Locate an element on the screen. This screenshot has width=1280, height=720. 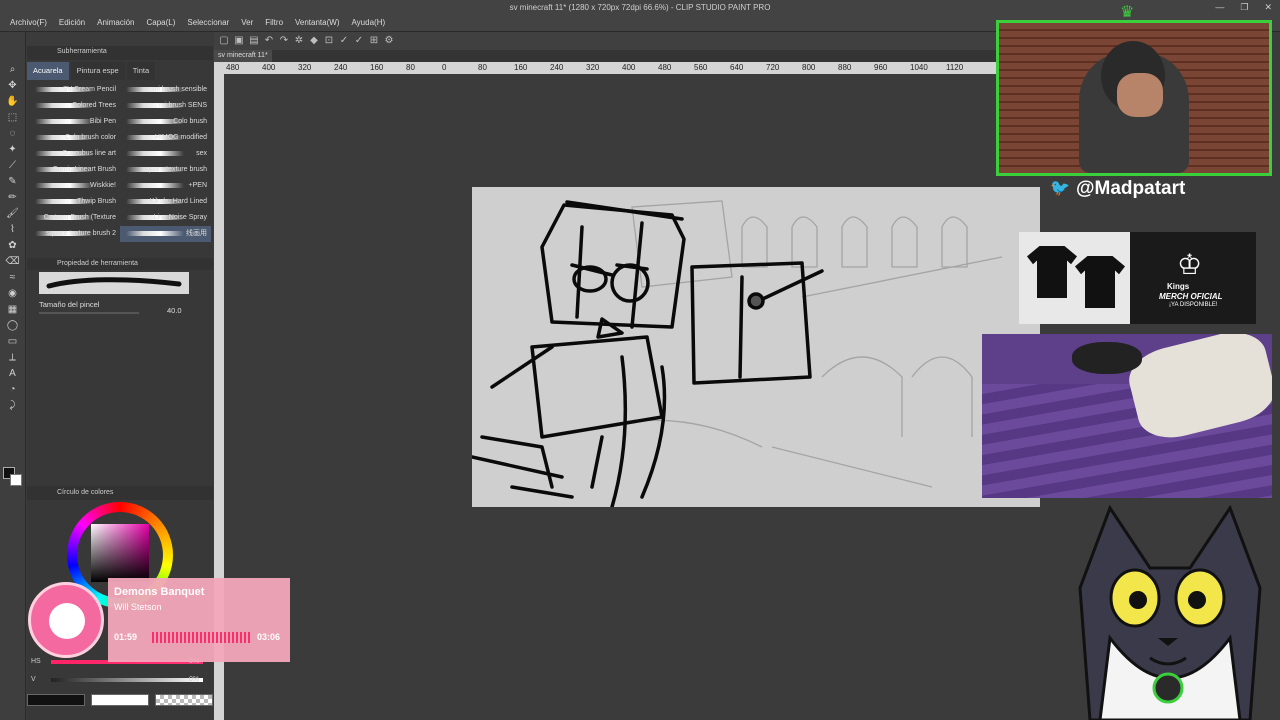
blend-icon: ≈ is located at coordinates (13, 277).